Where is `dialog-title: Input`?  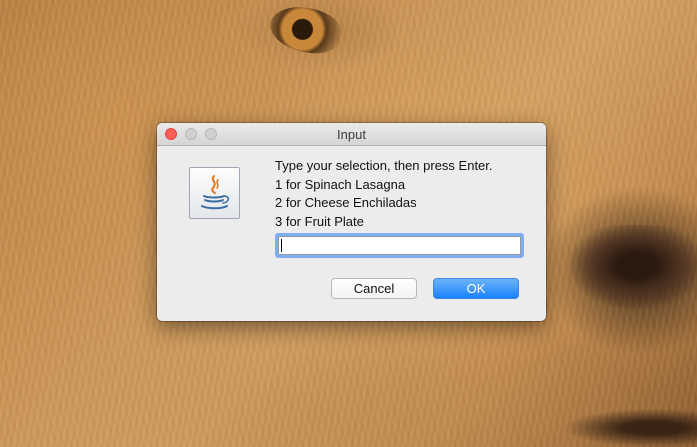
dialog-title: Input is located at coordinates (351, 134).